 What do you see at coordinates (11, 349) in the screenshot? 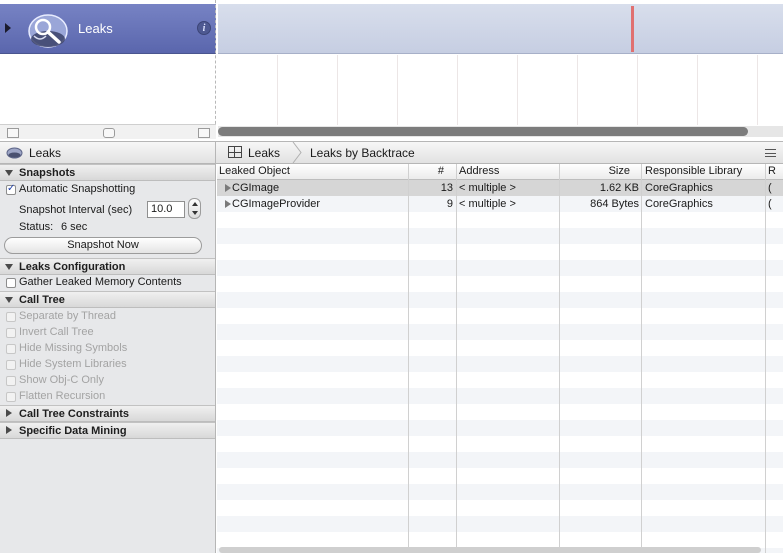
I see `hide-missing-symbols-checkbox` at bounding box center [11, 349].